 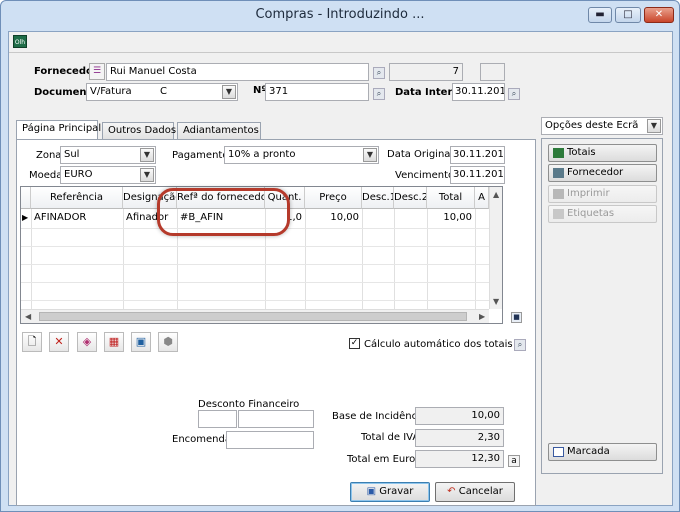 What do you see at coordinates (581, 152) in the screenshot?
I see `totais-label: Totais` at bounding box center [581, 152].